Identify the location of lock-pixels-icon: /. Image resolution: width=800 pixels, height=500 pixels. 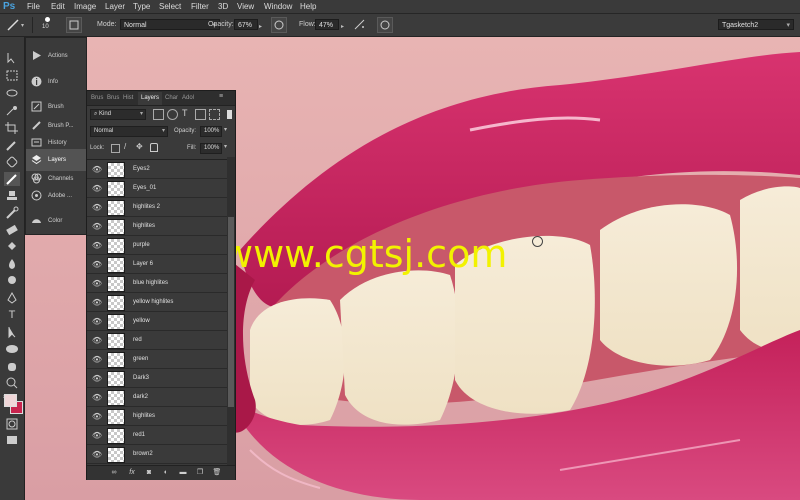
(125, 146).